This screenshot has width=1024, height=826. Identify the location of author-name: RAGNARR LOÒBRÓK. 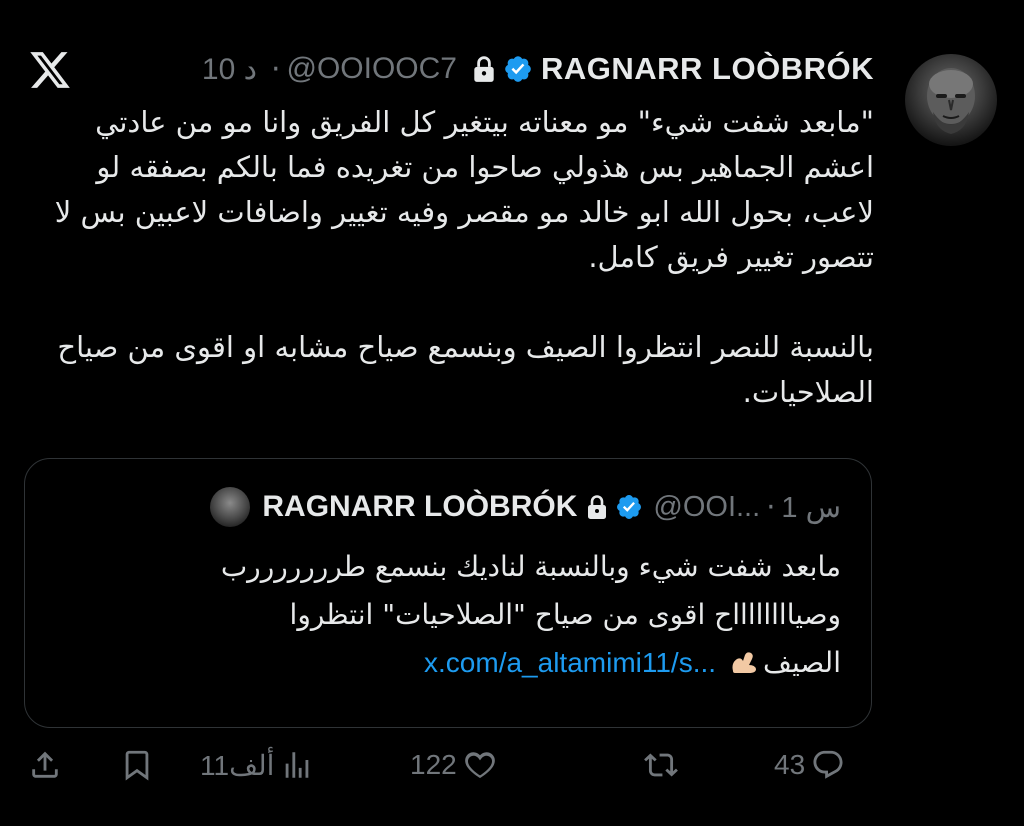
(707, 69).